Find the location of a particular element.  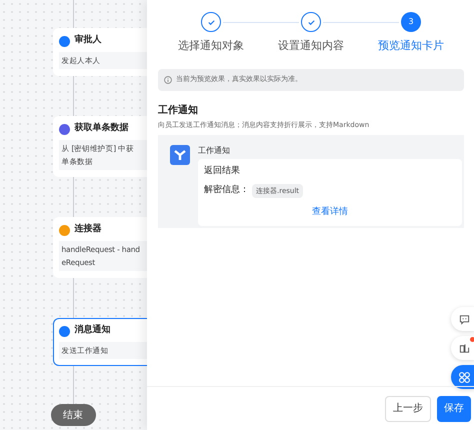

save-button: 保存 is located at coordinates (454, 409).